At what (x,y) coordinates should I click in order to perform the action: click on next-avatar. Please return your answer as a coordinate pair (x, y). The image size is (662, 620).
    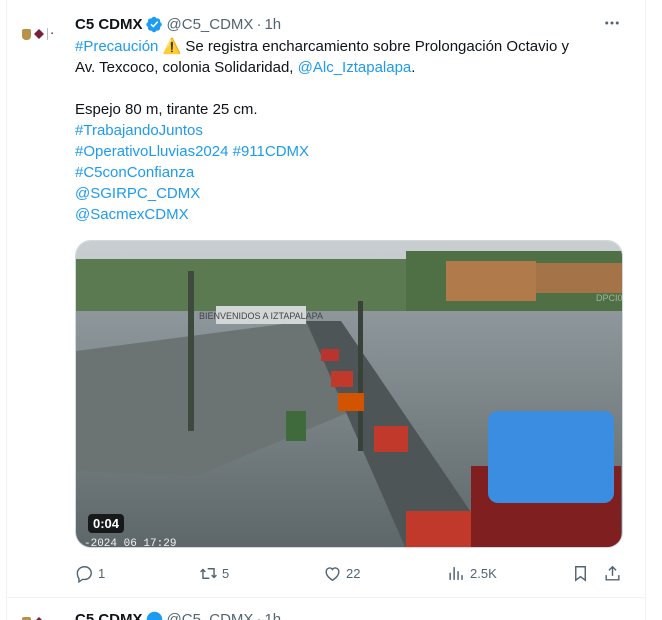
    Looking at the image, I should click on (42, 615).